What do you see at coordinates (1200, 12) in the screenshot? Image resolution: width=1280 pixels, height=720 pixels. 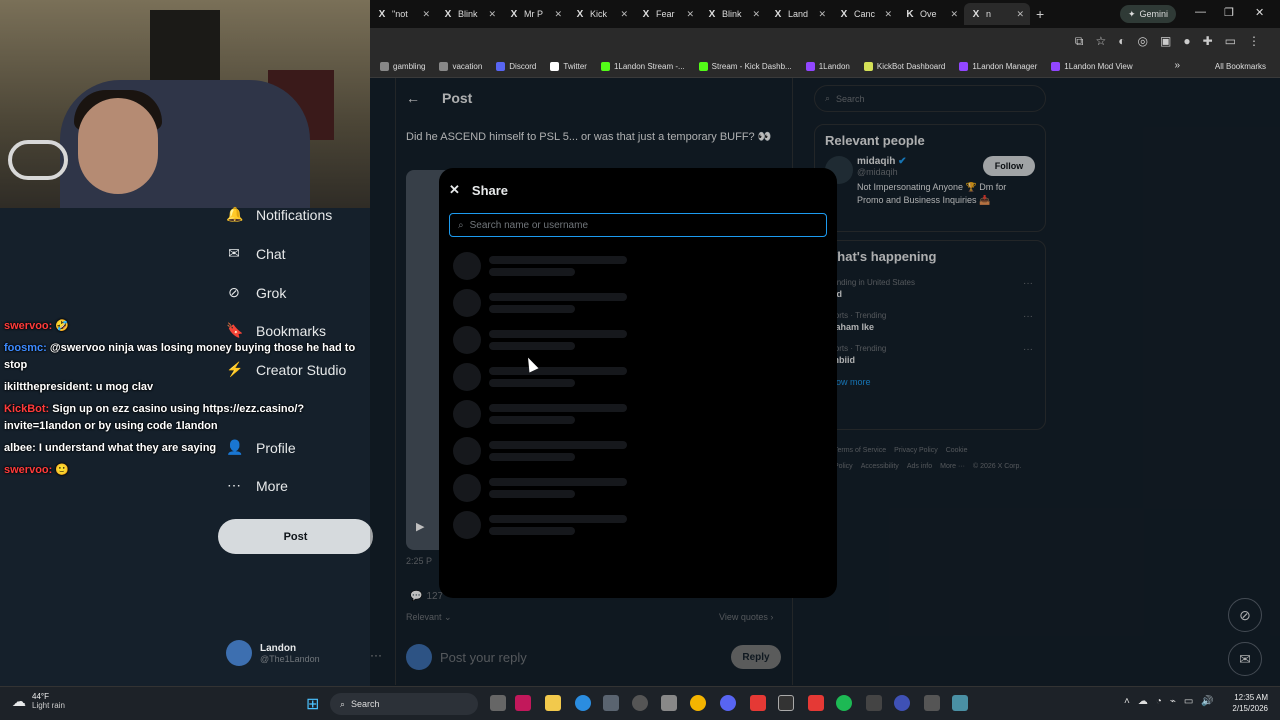 I see `minimize-icon: —` at bounding box center [1200, 12].